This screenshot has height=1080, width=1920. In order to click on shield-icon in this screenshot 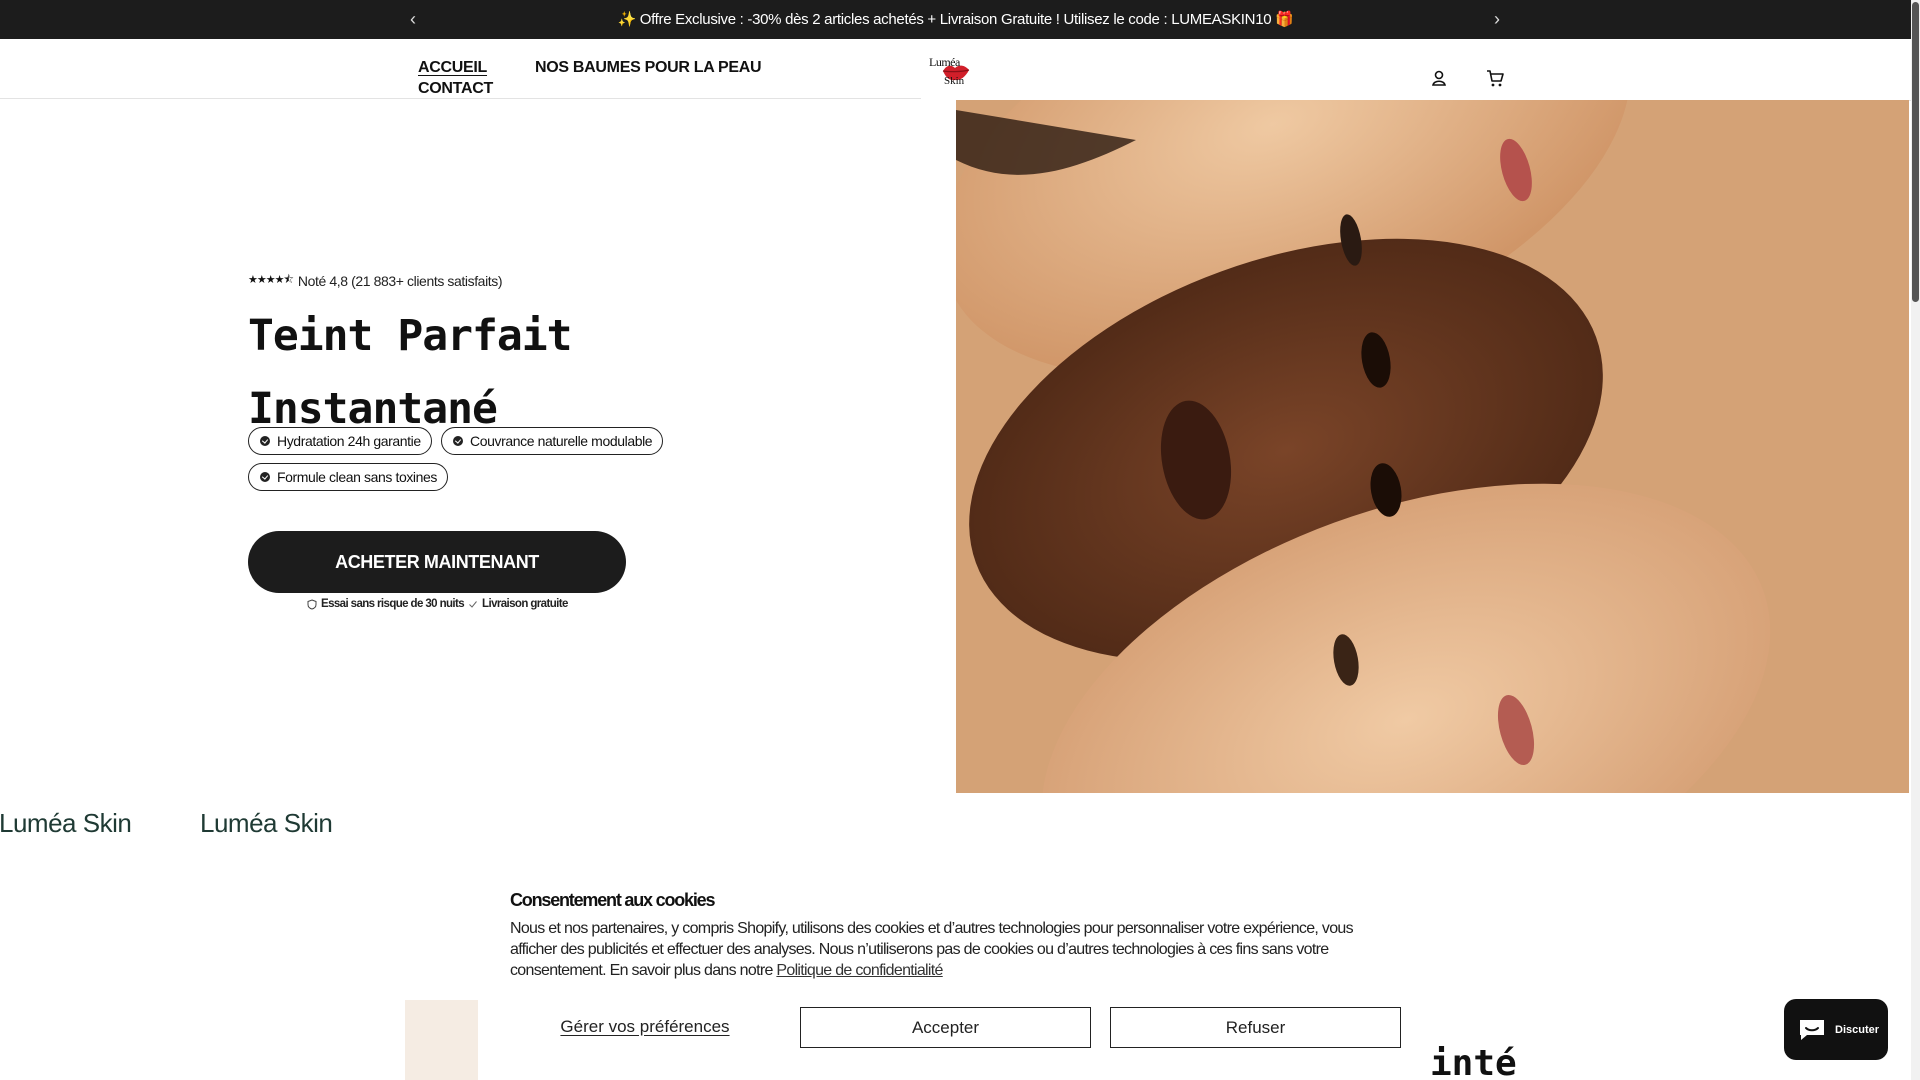, I will do `click(312, 604)`.